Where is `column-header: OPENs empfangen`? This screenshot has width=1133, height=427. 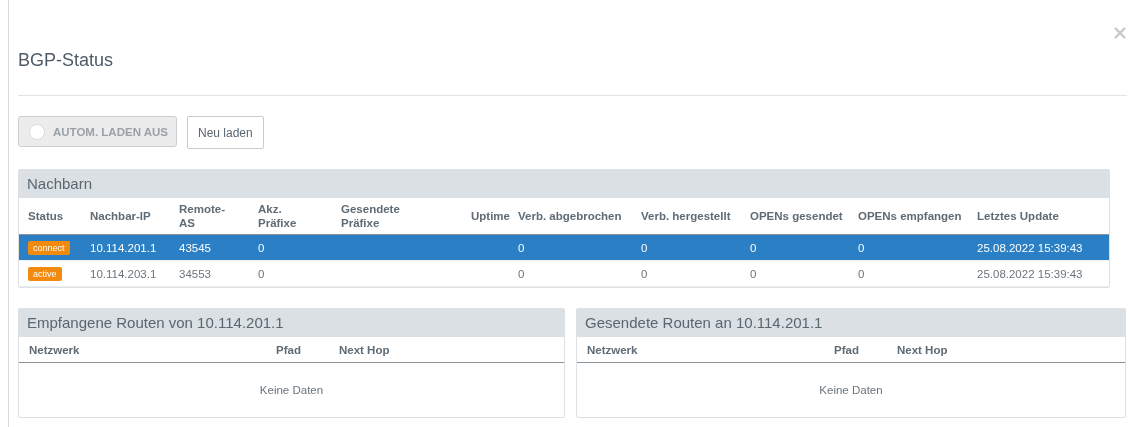 column-header: OPENs empfangen is located at coordinates (910, 216).